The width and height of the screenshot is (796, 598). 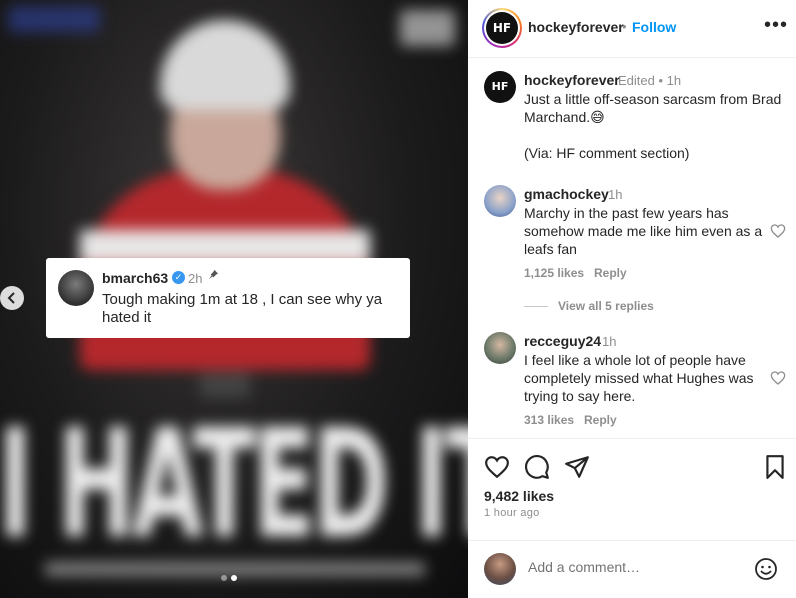 What do you see at coordinates (606, 306) in the screenshot?
I see `view-replies-button: View all 5 replies` at bounding box center [606, 306].